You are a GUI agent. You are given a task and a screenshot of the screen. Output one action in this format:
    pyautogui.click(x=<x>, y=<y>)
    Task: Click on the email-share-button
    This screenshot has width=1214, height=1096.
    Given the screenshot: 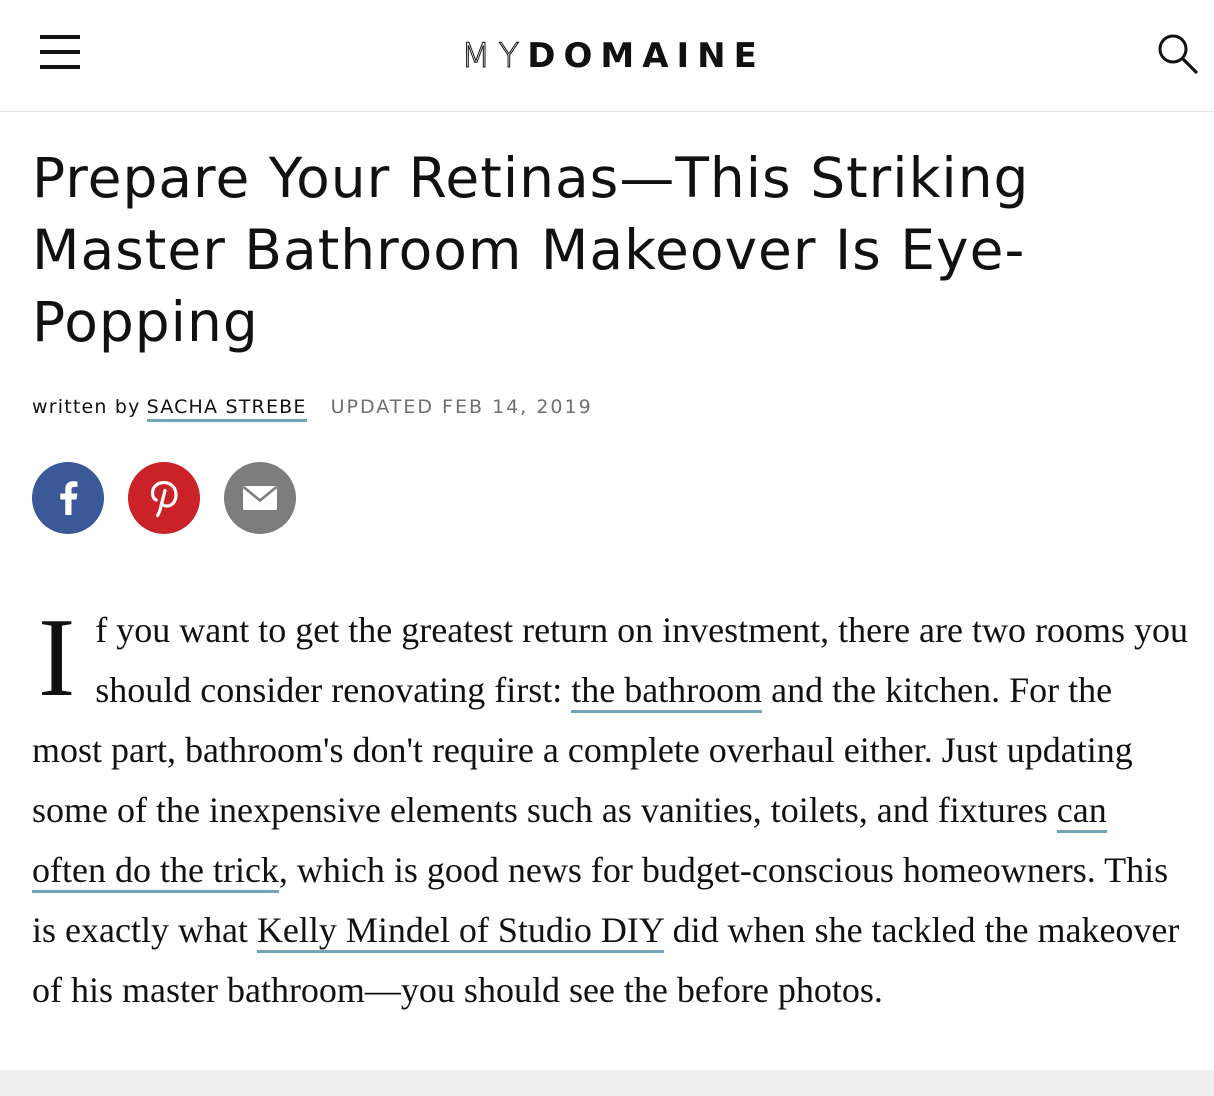 What is the action you would take?
    pyautogui.click(x=260, y=498)
    